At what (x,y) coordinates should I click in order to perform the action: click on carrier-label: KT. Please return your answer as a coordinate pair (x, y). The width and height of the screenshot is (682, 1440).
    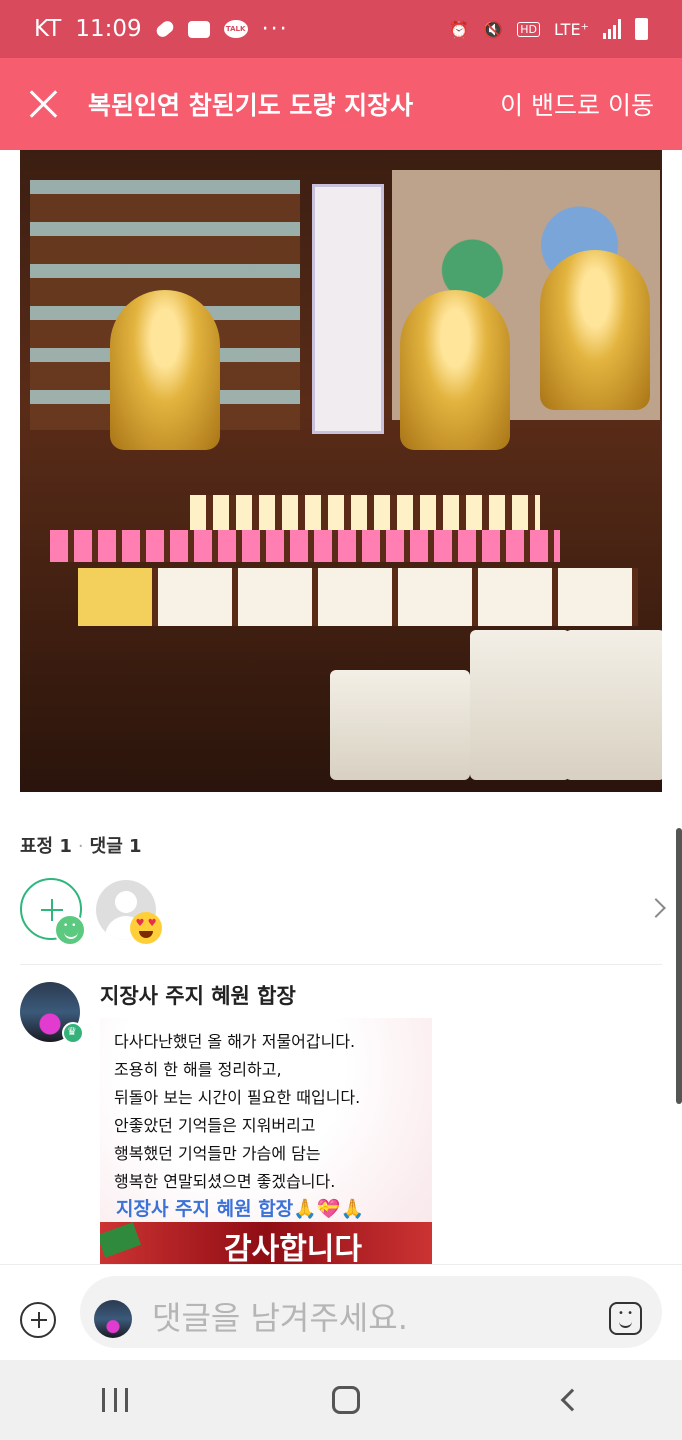
    Looking at the image, I should click on (48, 29).